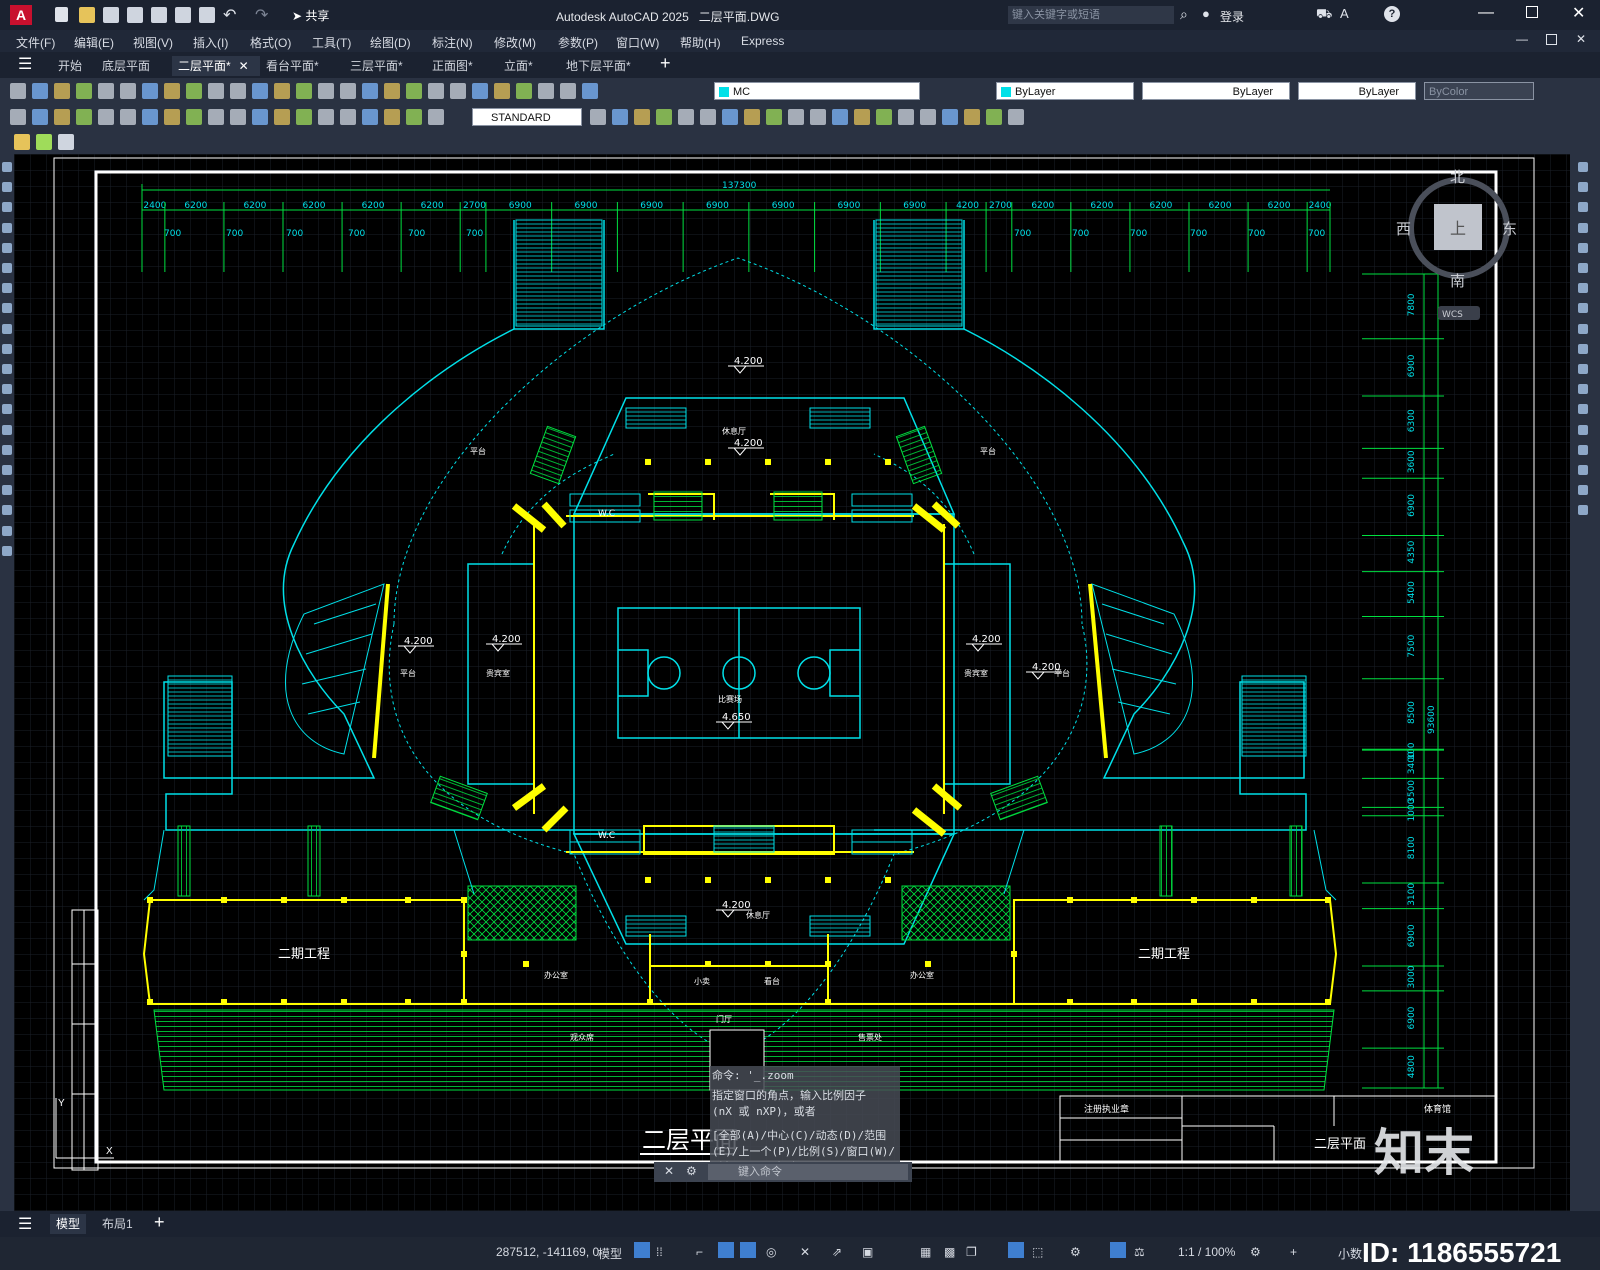 This screenshot has height=1270, width=1600. Describe the element at coordinates (44, 142) in the screenshot. I see `layer-state-icon` at that location.